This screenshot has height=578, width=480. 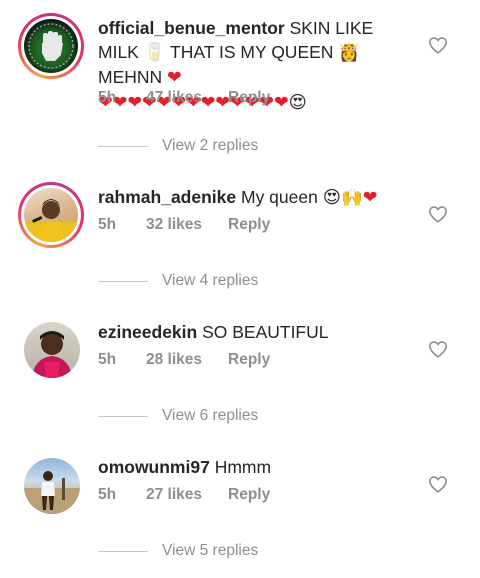 I want to click on comment-meta: 5h 27 likes Reply, so click(x=184, y=495).